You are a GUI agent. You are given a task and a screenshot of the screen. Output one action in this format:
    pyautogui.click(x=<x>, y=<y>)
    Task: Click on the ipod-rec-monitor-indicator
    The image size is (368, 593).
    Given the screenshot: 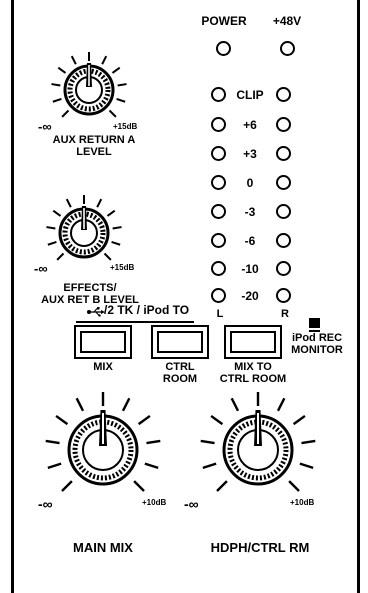 What is the action you would take?
    pyautogui.click(x=314, y=324)
    